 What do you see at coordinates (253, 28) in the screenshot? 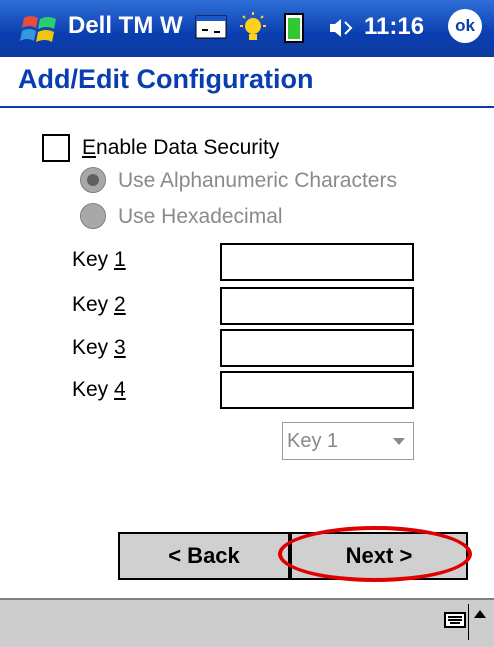
I see `light-icon` at bounding box center [253, 28].